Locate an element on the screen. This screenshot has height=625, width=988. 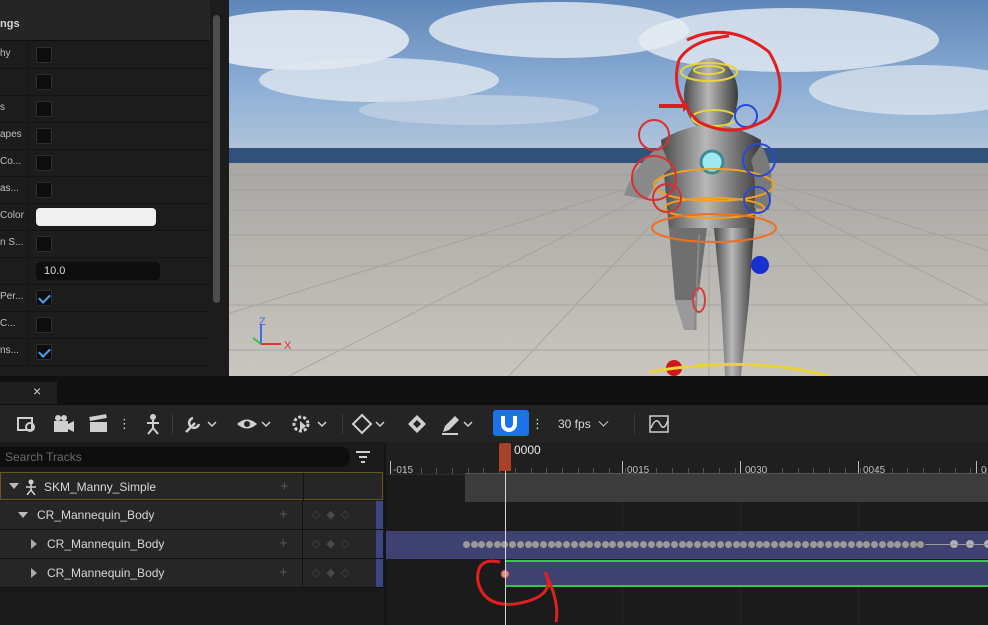
filter-button is located at coordinates (363, 459).